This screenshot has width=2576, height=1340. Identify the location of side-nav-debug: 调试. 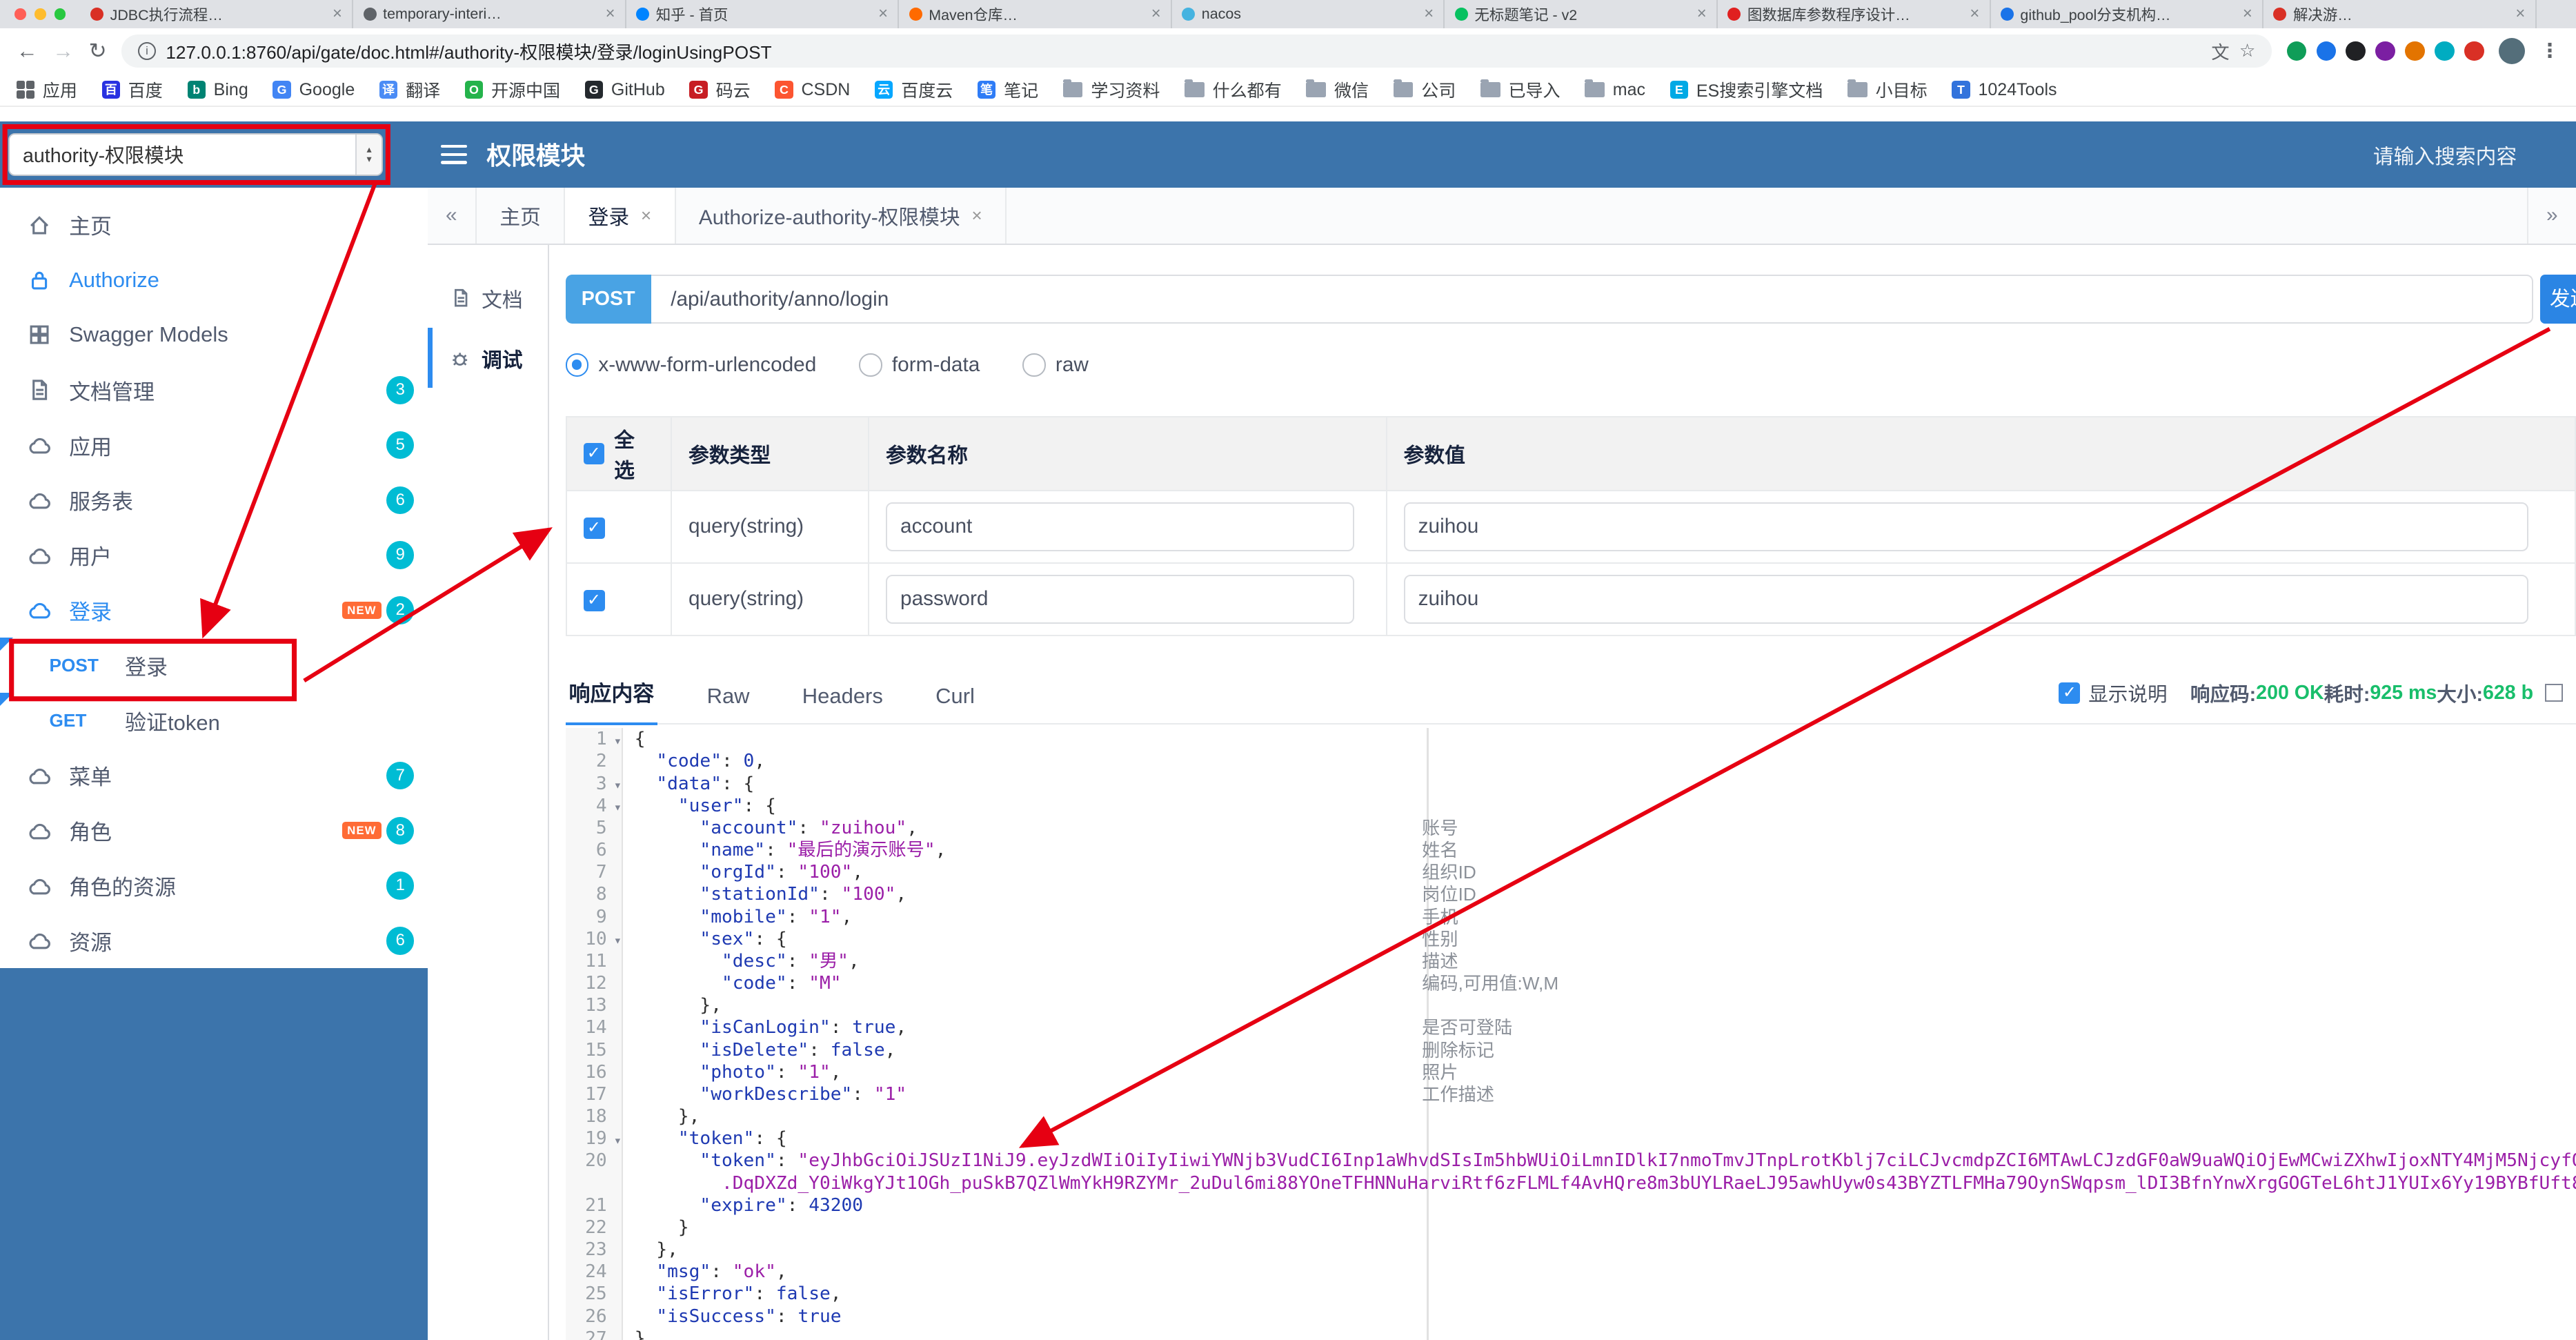
(487, 358).